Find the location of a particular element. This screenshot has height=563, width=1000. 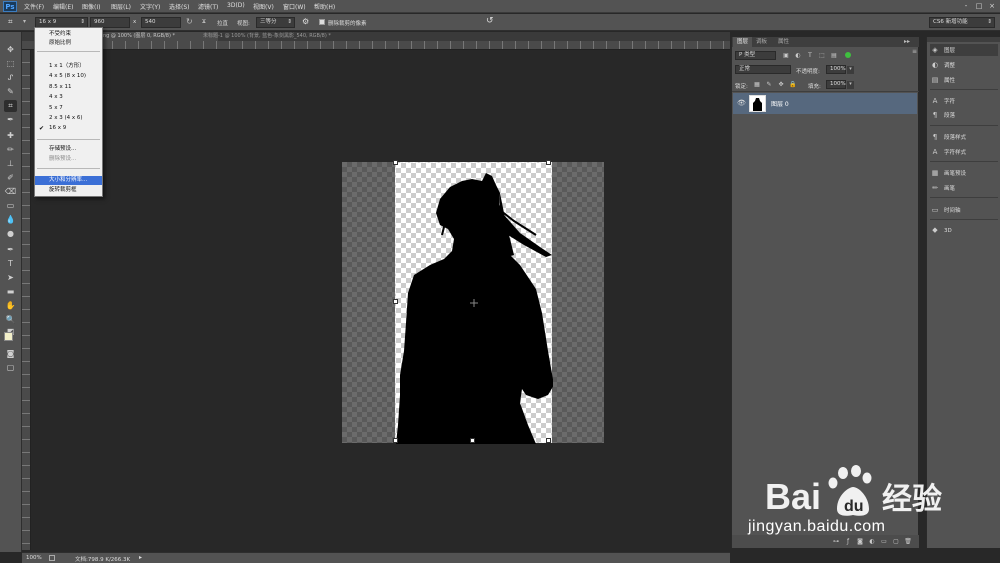

crop-box is located at coordinates (473, 302).